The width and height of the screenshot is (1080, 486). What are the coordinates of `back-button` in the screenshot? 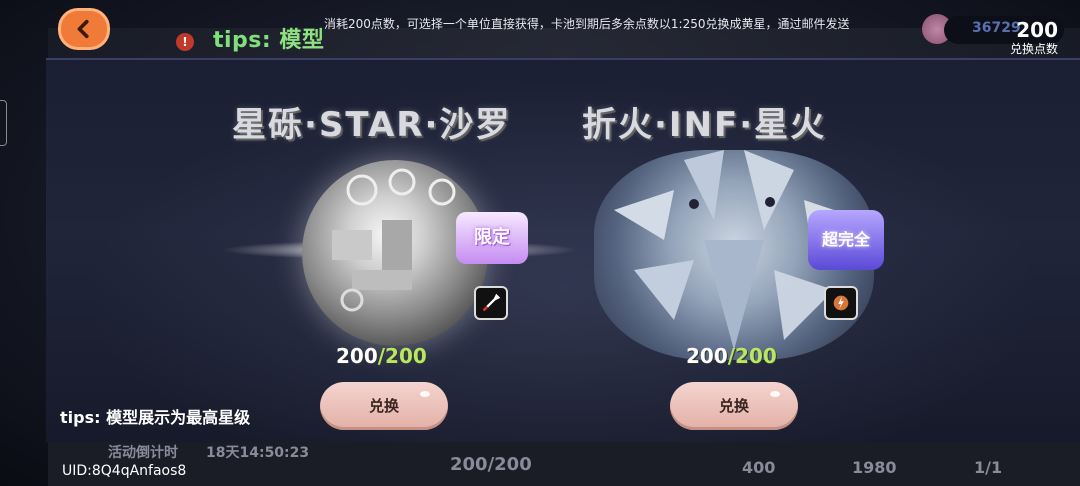 It's located at (84, 29).